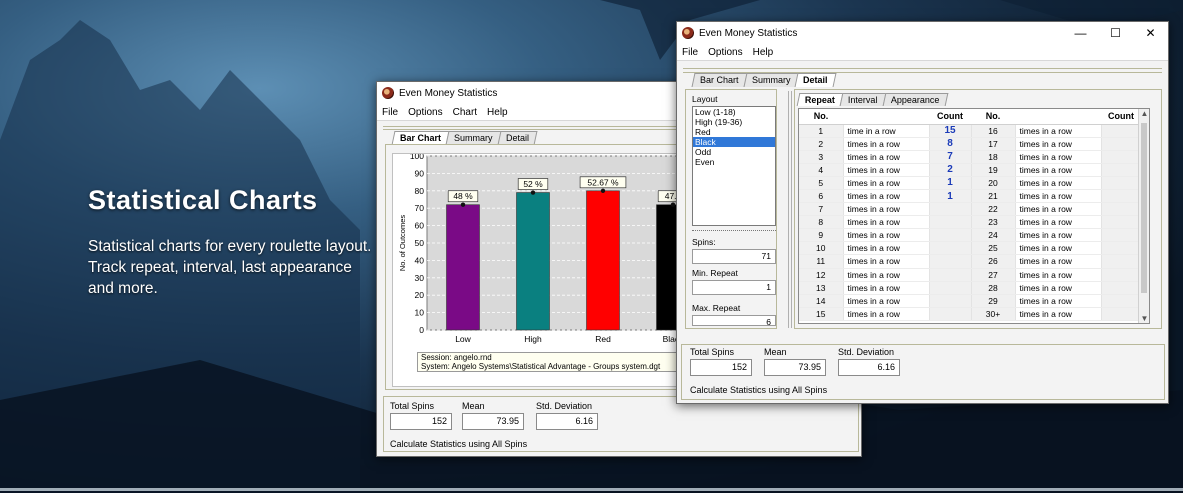  I want to click on layout-item: Even, so click(734, 162).